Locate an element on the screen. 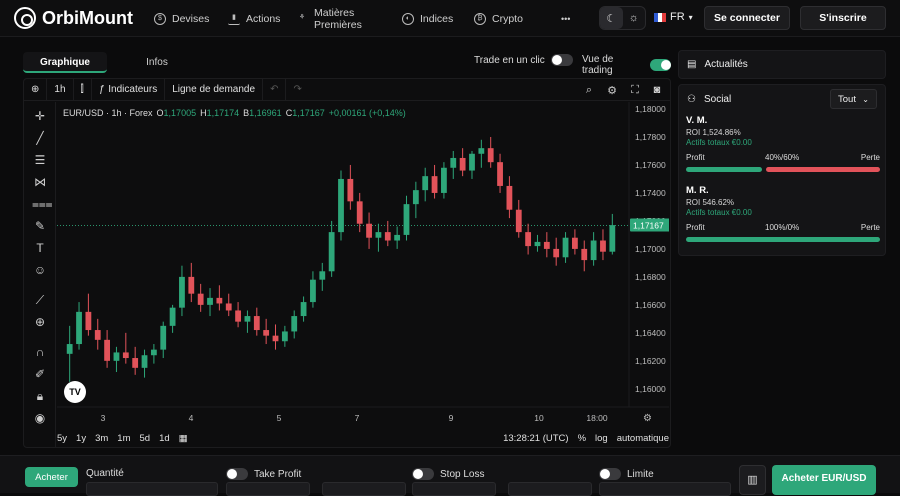  candle-type-button: ⫿ is located at coordinates (83, 89).